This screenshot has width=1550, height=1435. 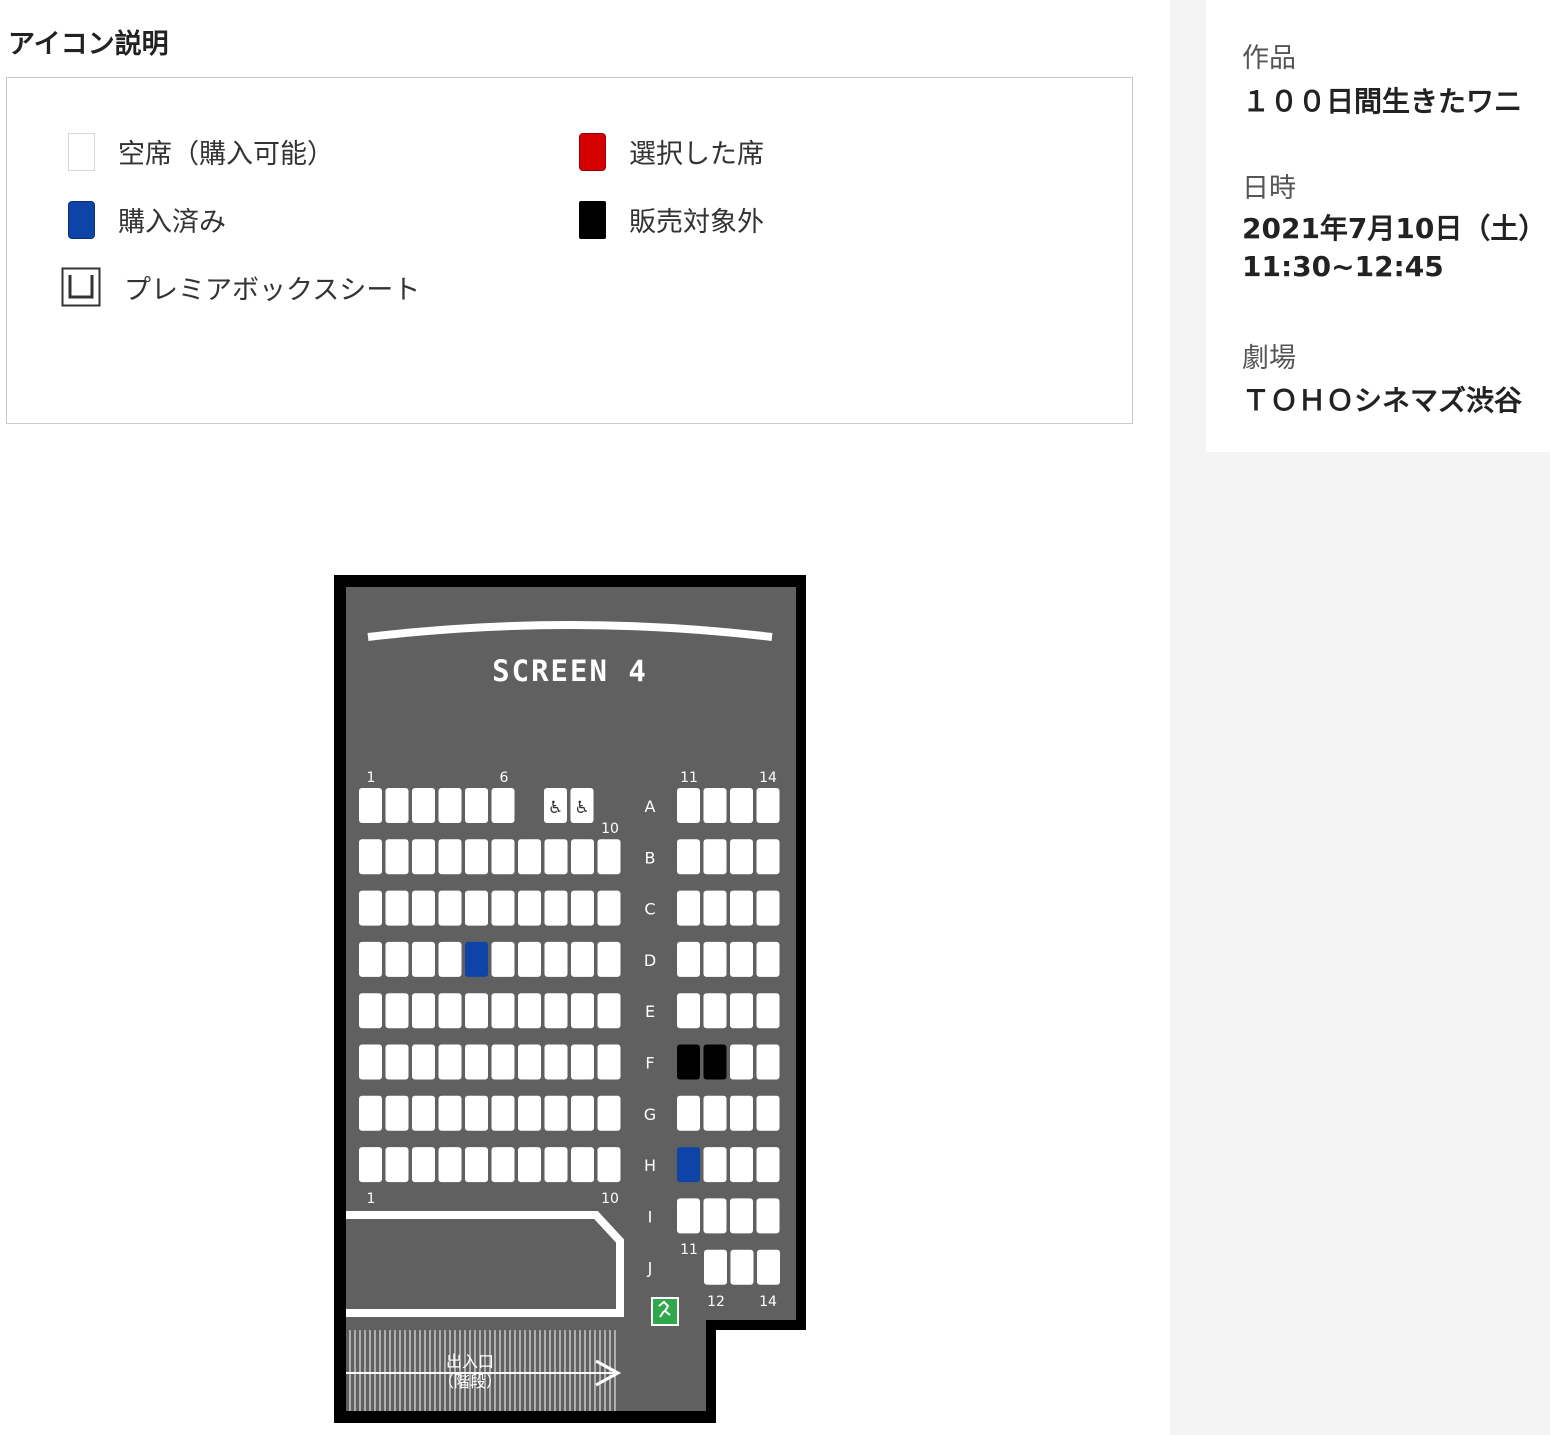 What do you see at coordinates (582, 1113) in the screenshot?
I see `seat-g9-empty` at bounding box center [582, 1113].